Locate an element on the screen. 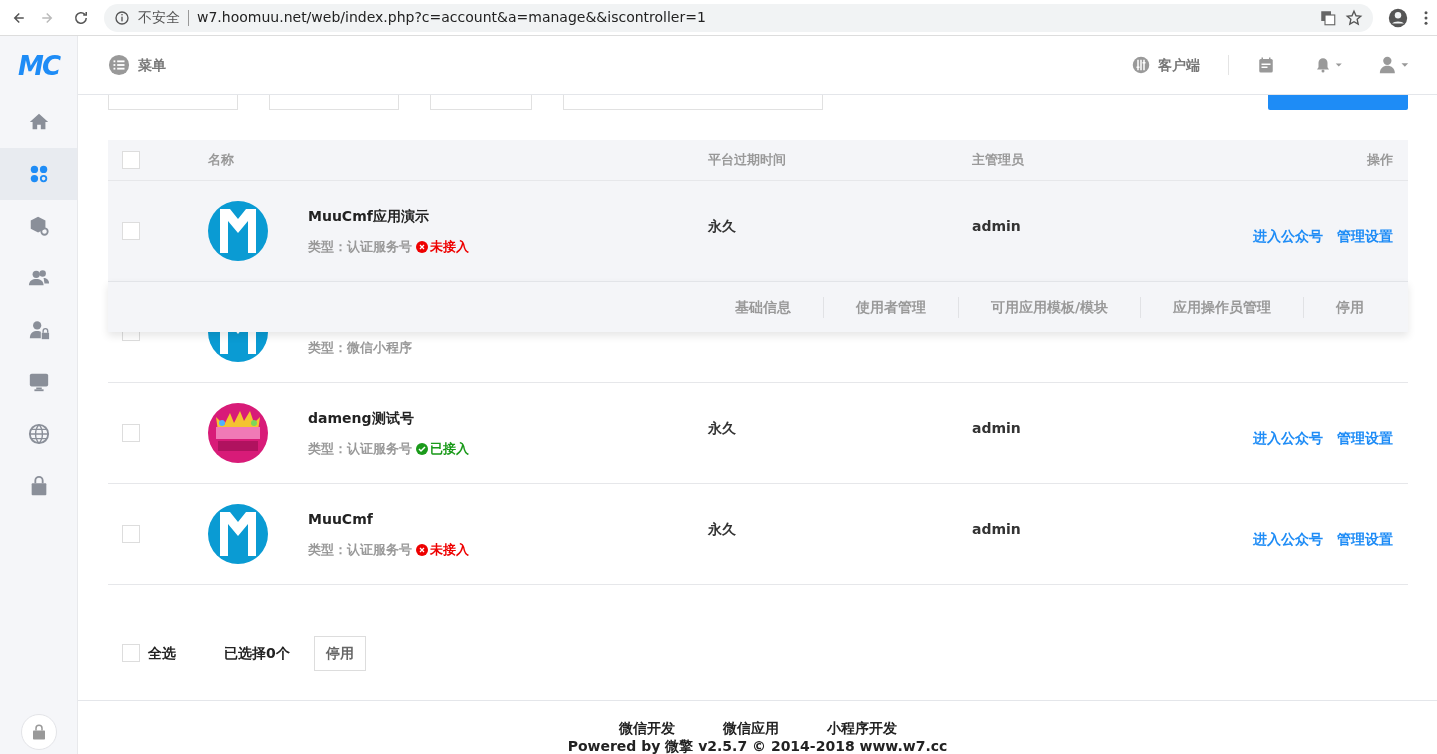 Image resolution: width=1437 pixels, height=754 pixels. user-icon is located at coordinates (1394, 65).